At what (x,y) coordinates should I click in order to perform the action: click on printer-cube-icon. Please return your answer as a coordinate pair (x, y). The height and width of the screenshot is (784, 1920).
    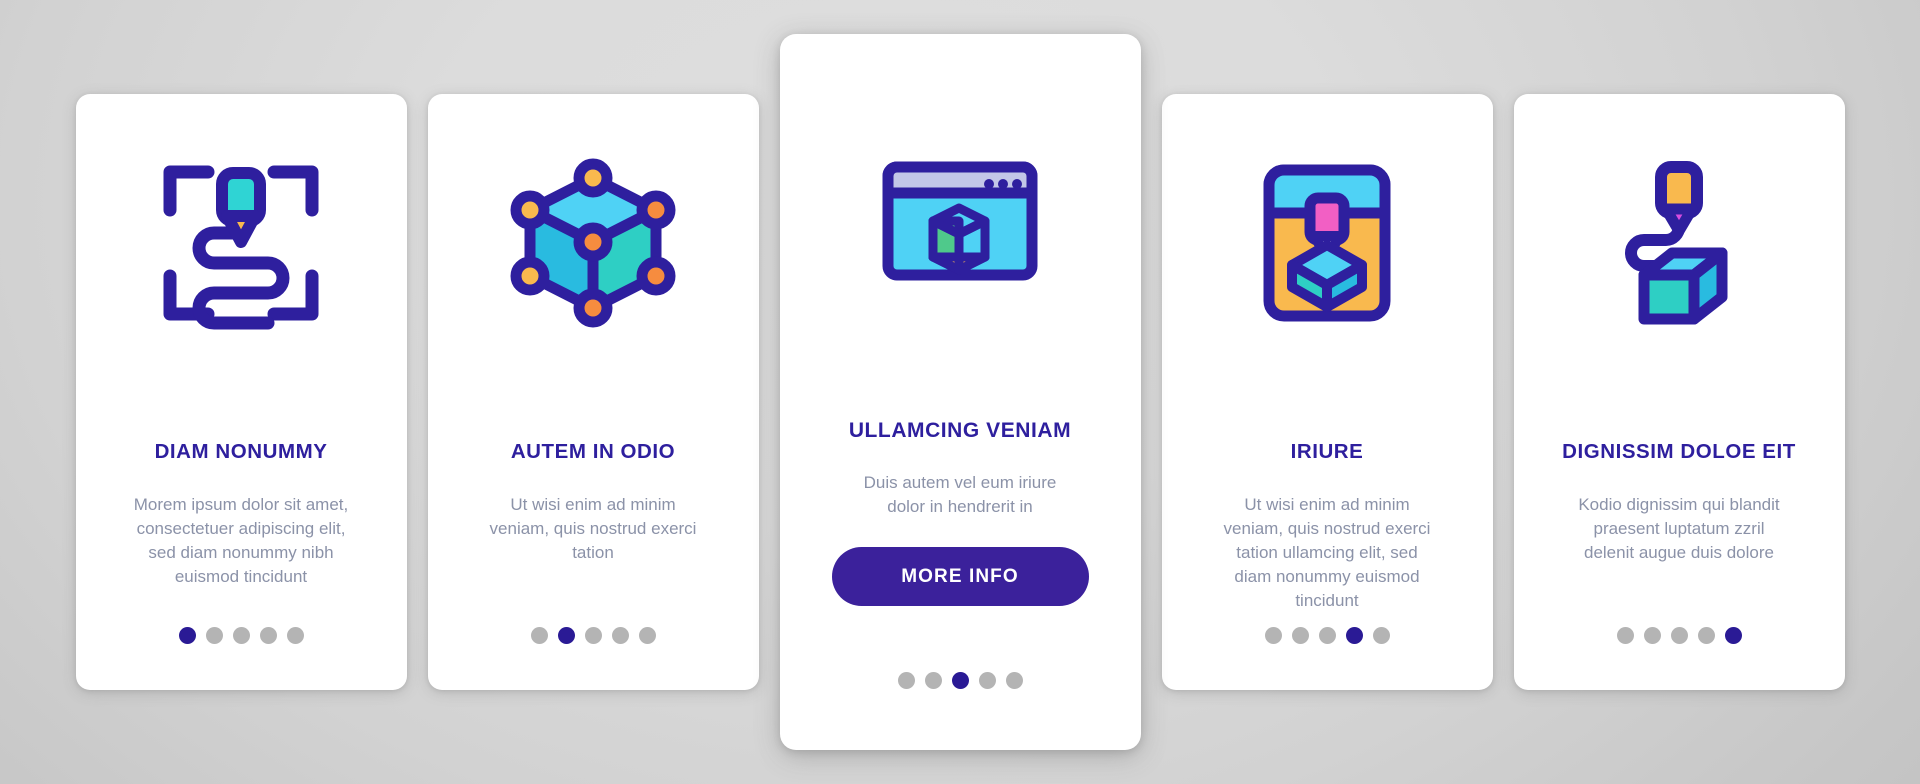
    Looking at the image, I should click on (1327, 243).